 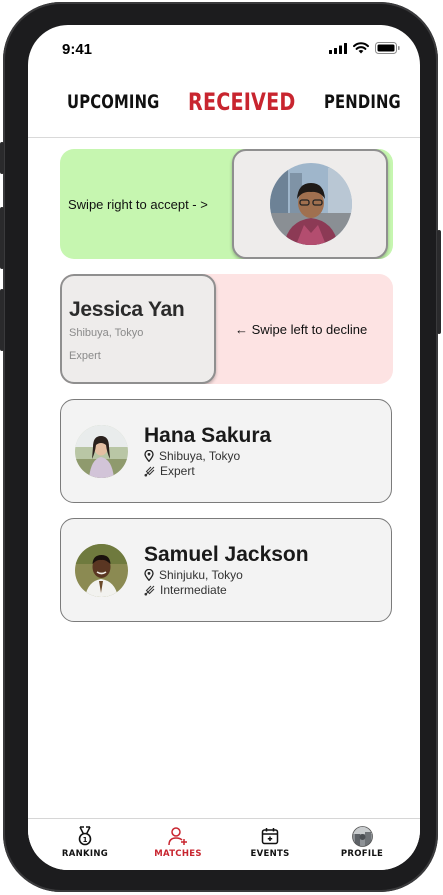 I want to click on signal-icon, so click(x=338, y=48).